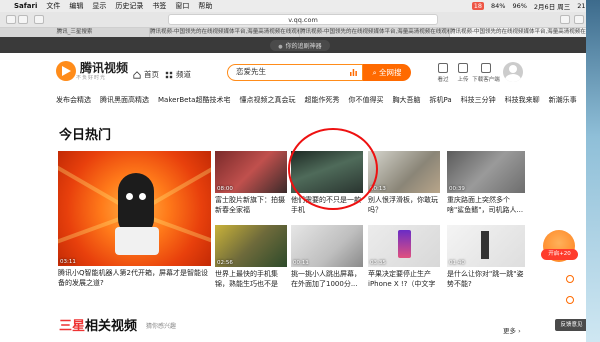  I want to click on category-item: 你不值得买, so click(365, 100).